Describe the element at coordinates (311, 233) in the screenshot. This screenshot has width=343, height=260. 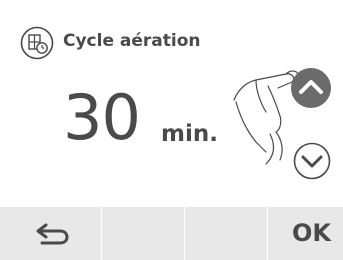
I see `ok-label: OK` at that location.